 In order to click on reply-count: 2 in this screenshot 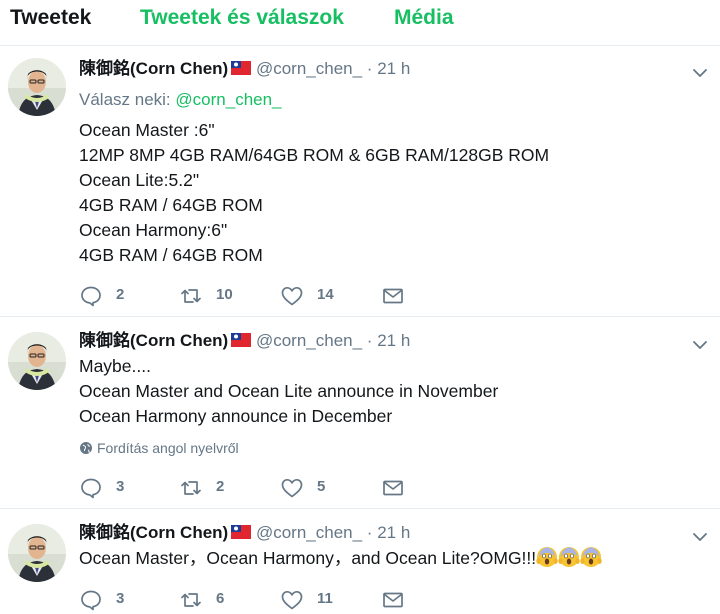, I will do `click(120, 294)`.